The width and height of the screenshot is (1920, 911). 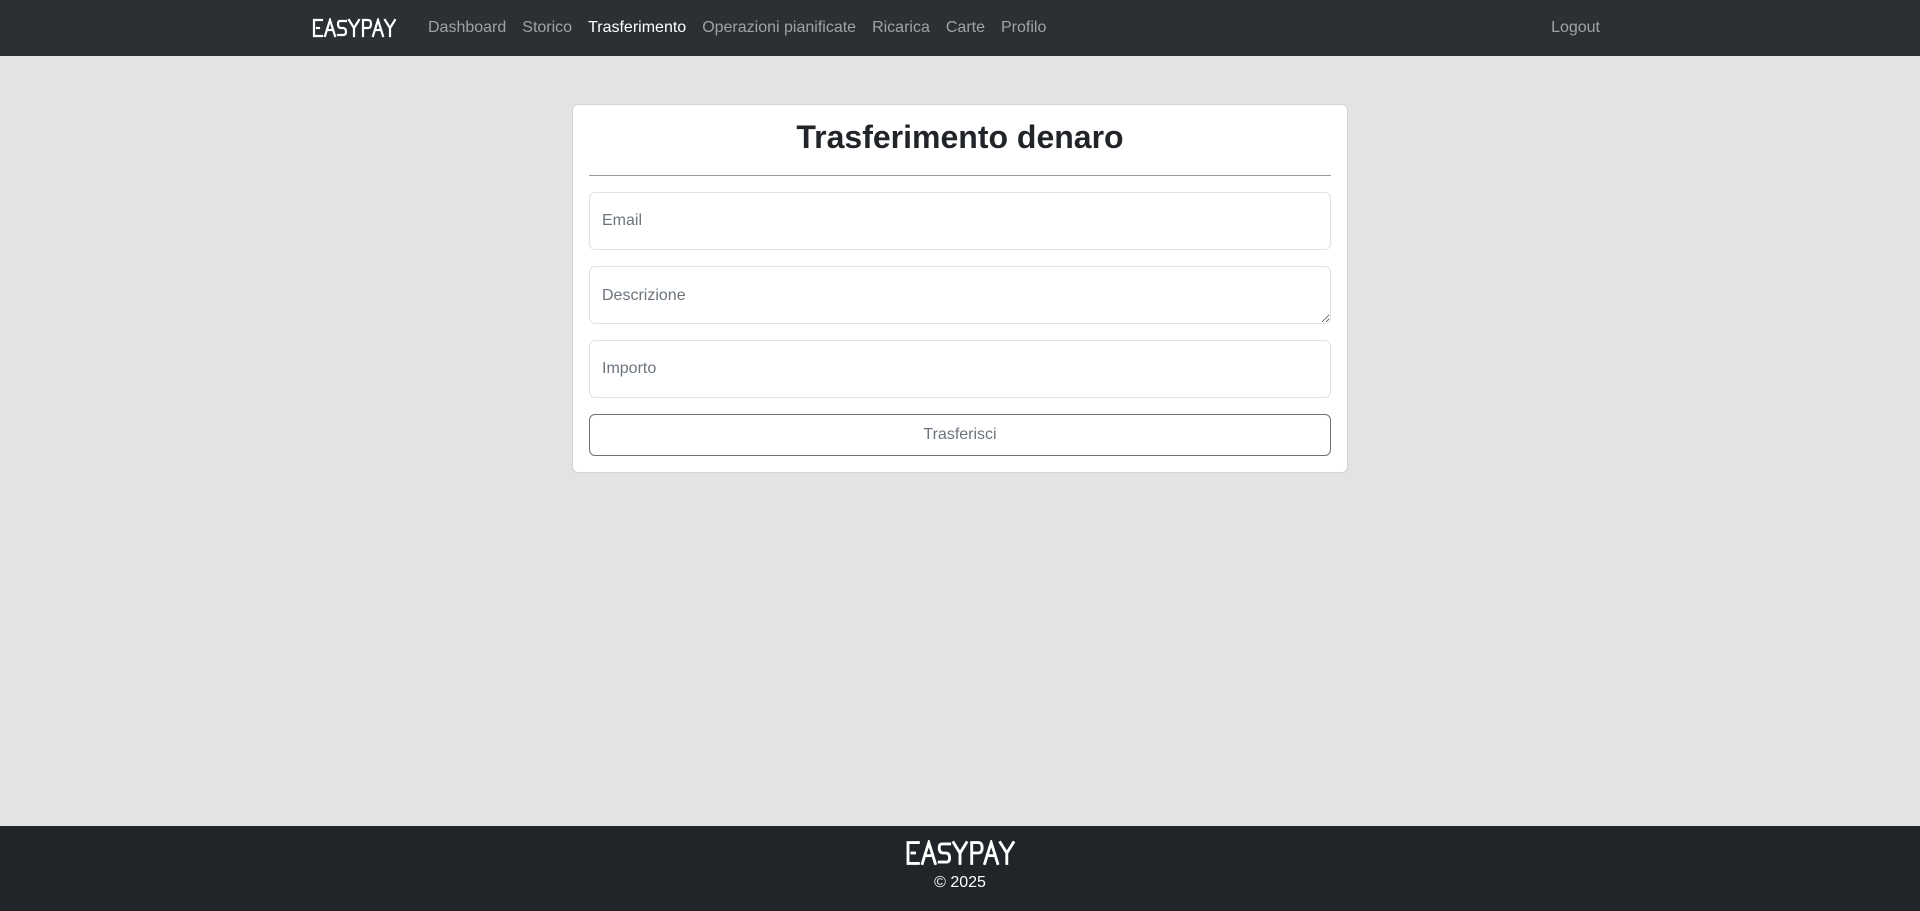 I want to click on email-input, so click(x=960, y=221).